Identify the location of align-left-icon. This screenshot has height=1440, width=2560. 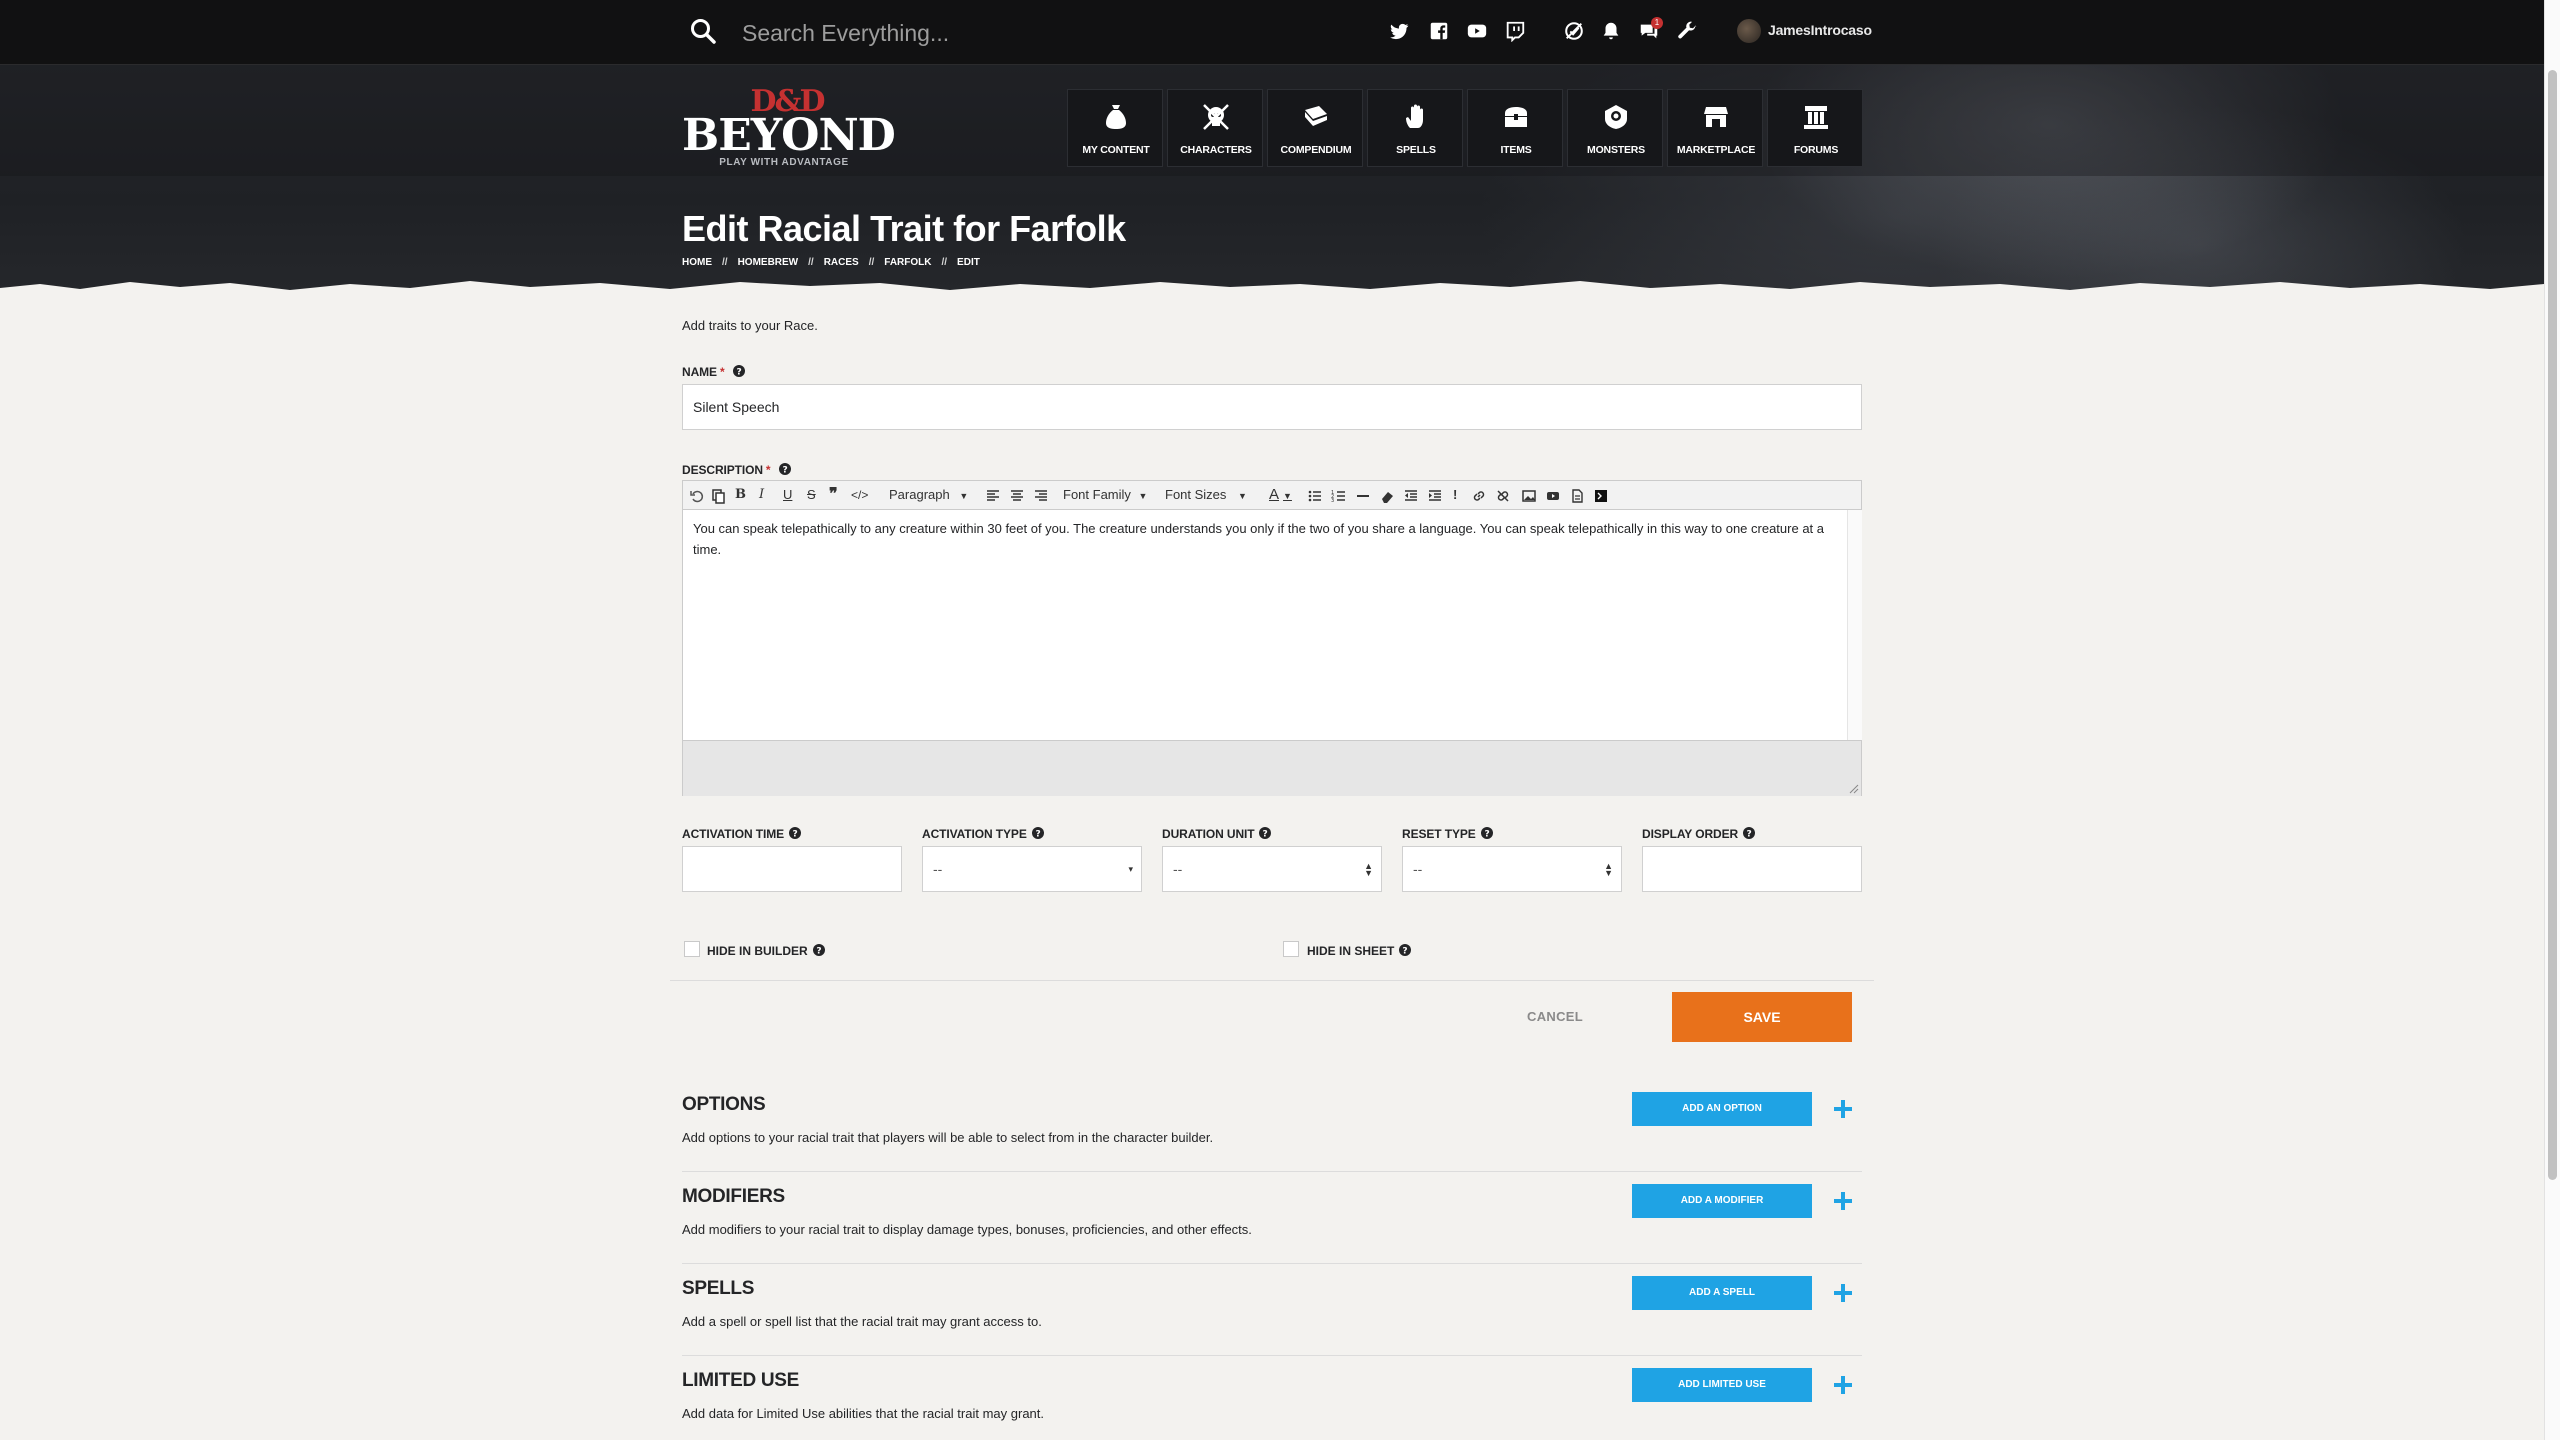
(993, 495).